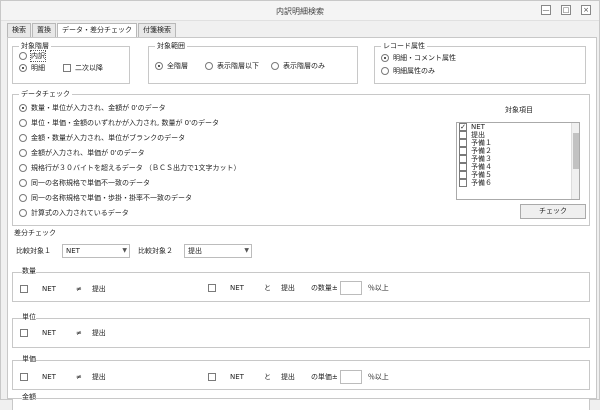  What do you see at coordinates (546, 10) in the screenshot?
I see `minimize-button: —` at bounding box center [546, 10].